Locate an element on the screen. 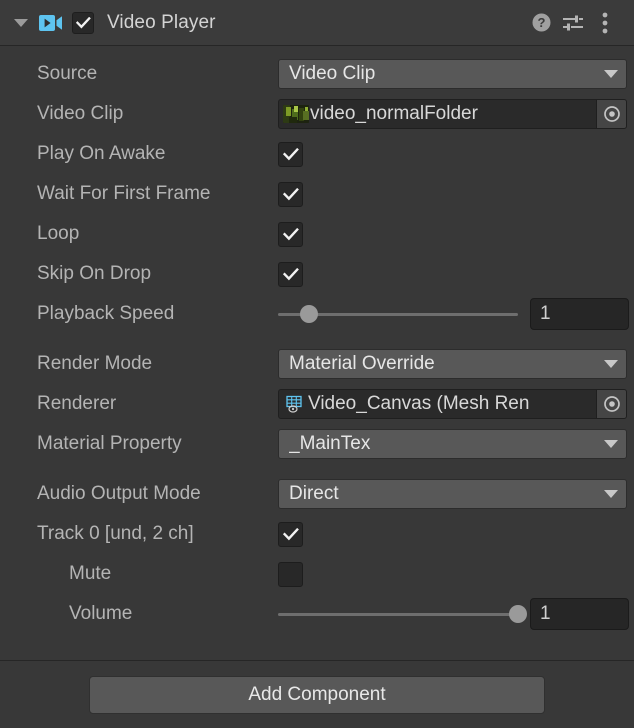 This screenshot has width=634, height=728. render-mode-dropdown: Material Override is located at coordinates (452, 364).